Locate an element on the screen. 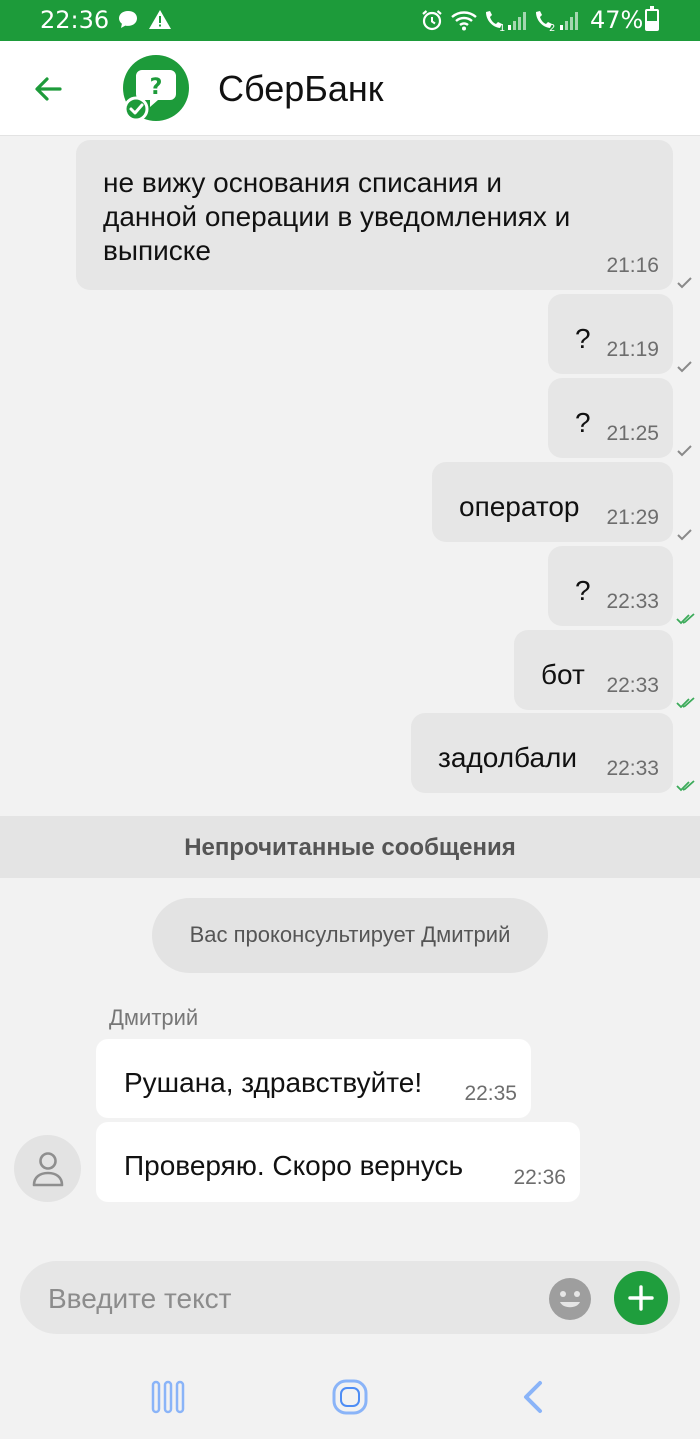 The height and width of the screenshot is (1439, 700). message-line: выписке is located at coordinates (157, 250).